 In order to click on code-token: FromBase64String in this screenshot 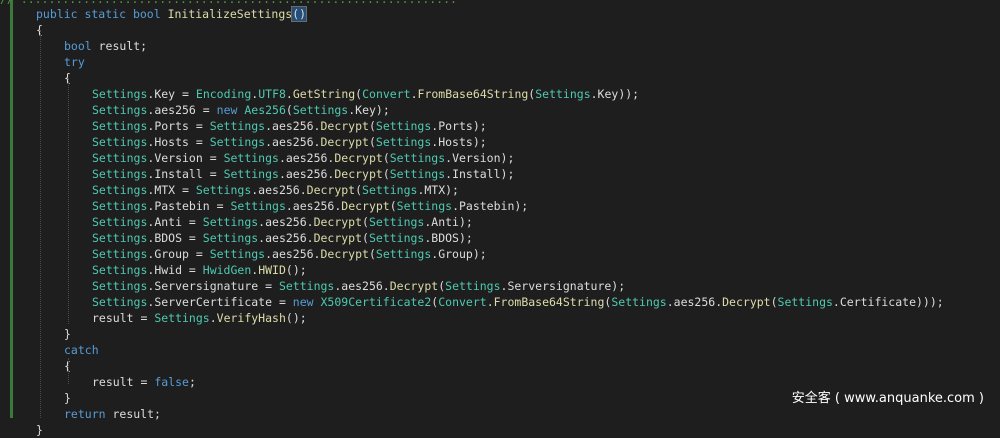, I will do `click(473, 94)`.